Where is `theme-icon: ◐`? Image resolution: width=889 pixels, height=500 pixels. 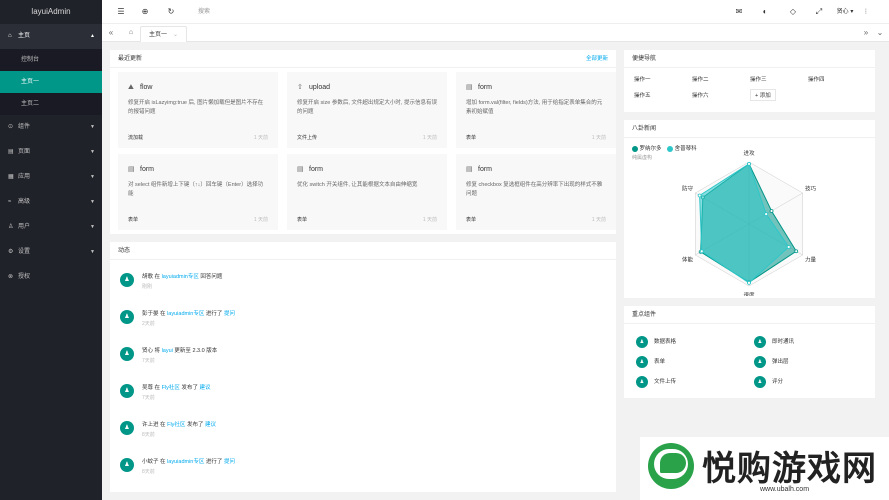
theme-icon: ◐ is located at coordinates (765, 12).